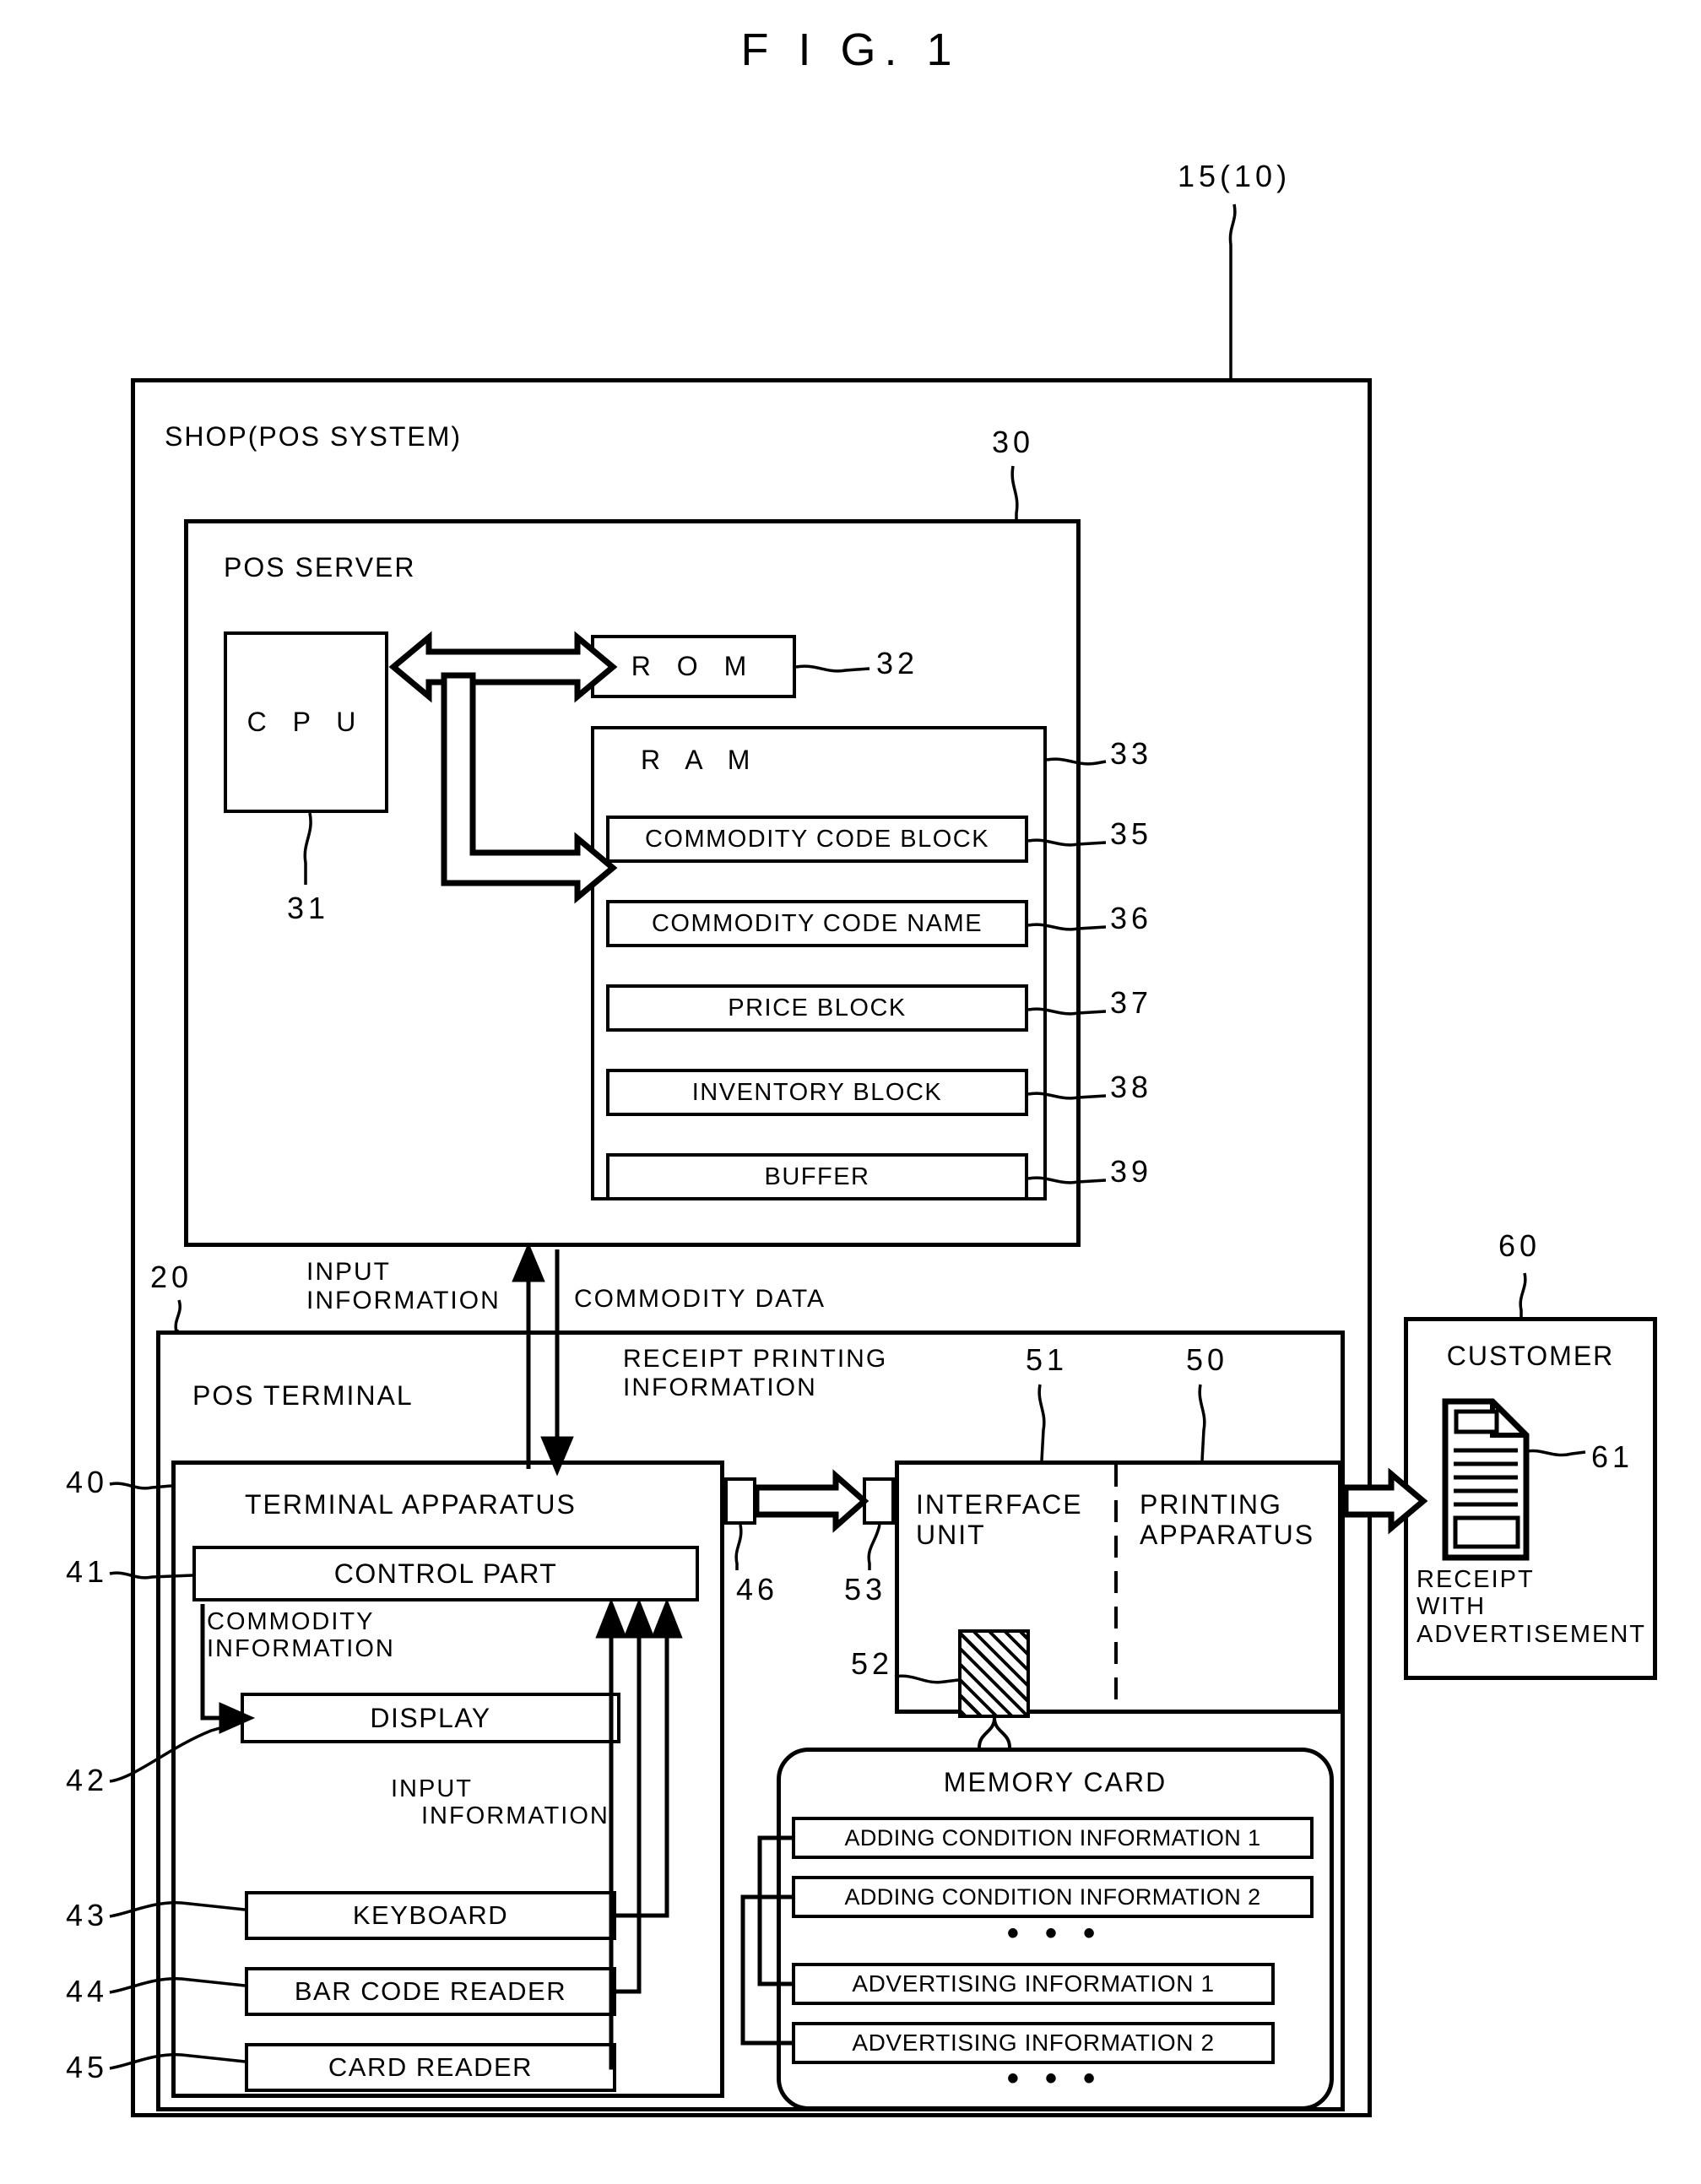 The height and width of the screenshot is (2184, 1701). Describe the element at coordinates (1530, 1356) in the screenshot. I see `customer-label: CUSTOMER` at that location.